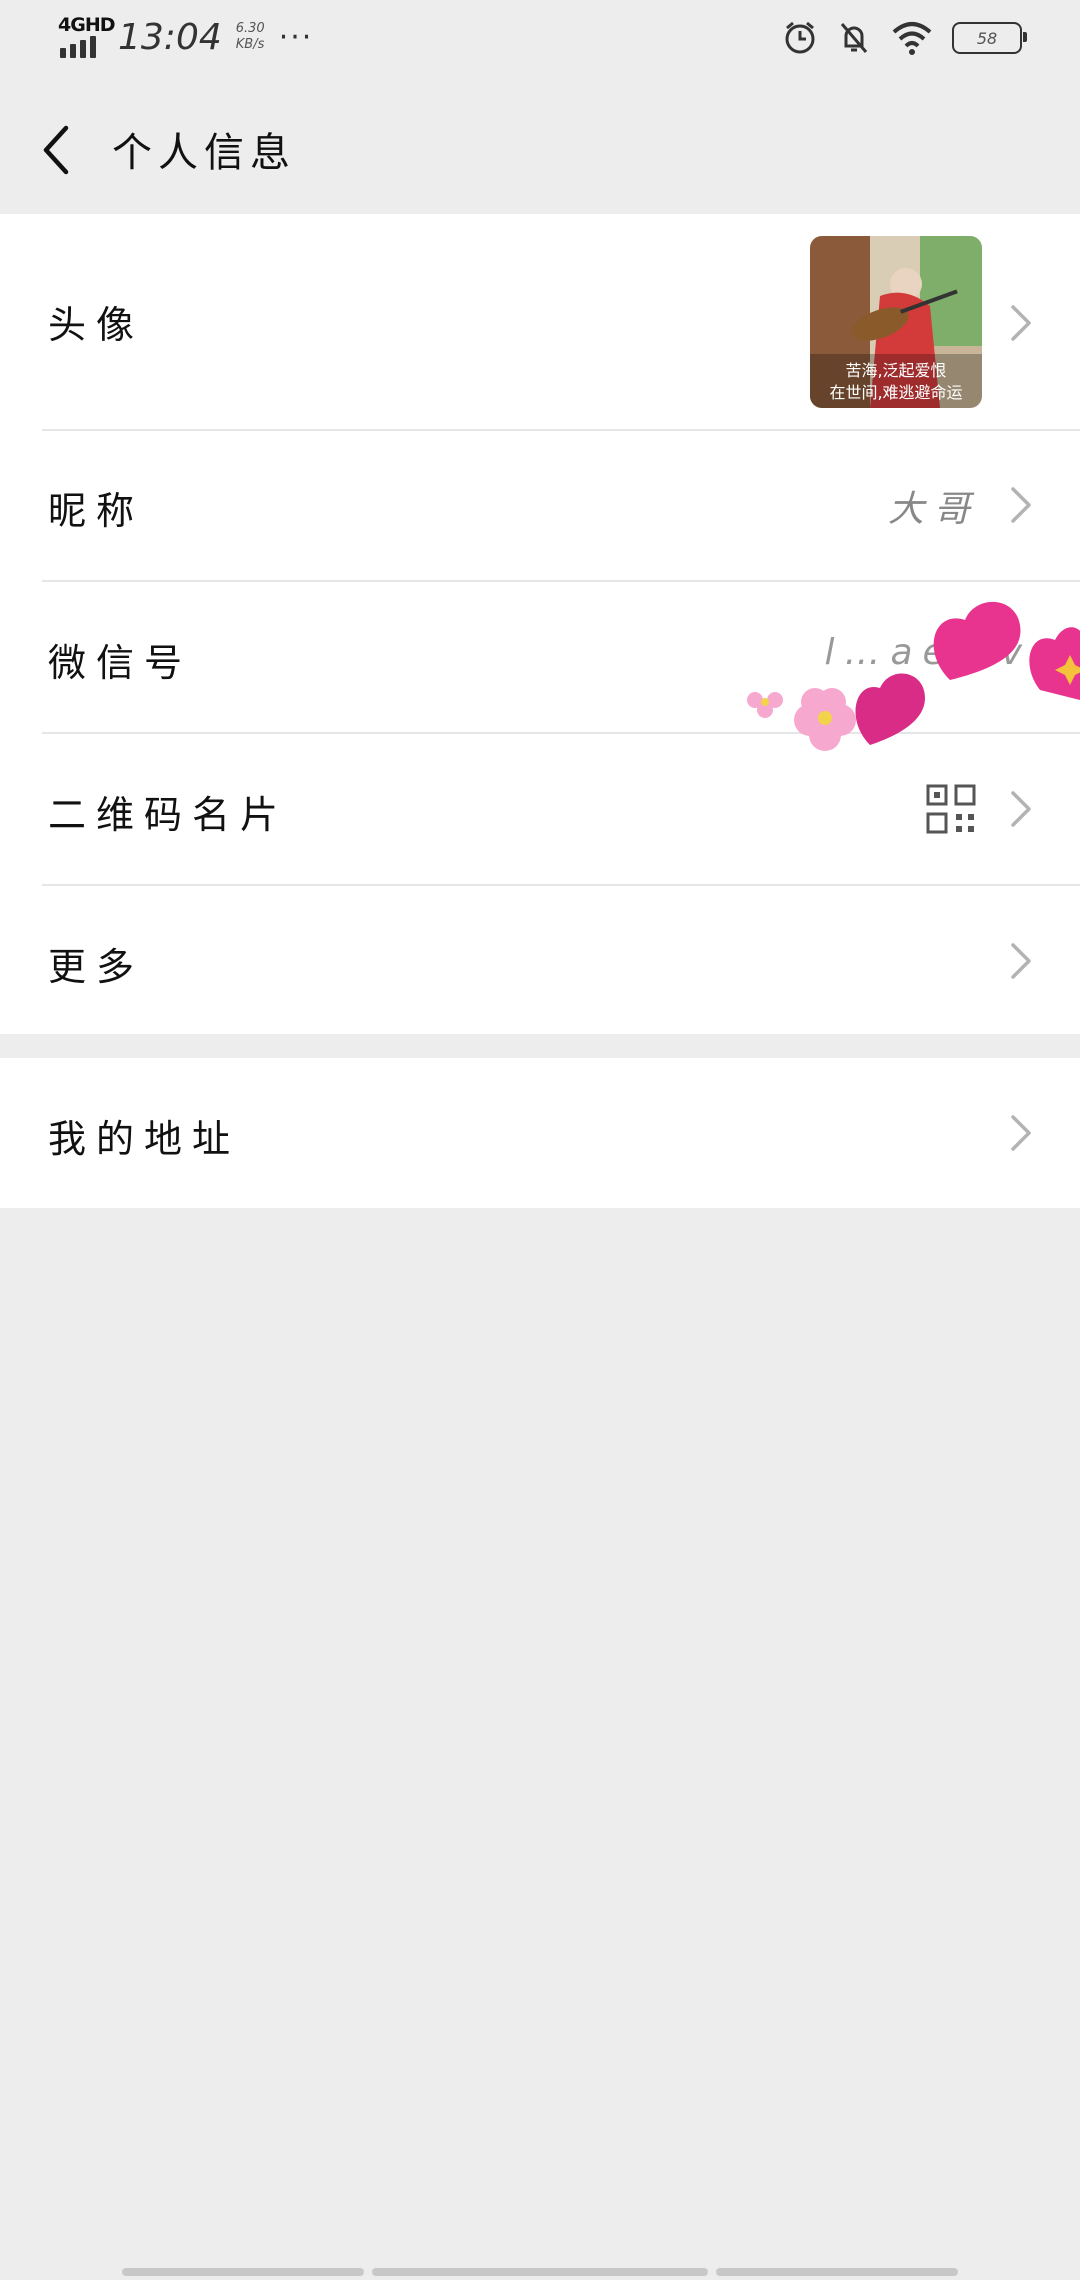  I want to click on wechat-id-value: l…ae…v, so click(928, 652).